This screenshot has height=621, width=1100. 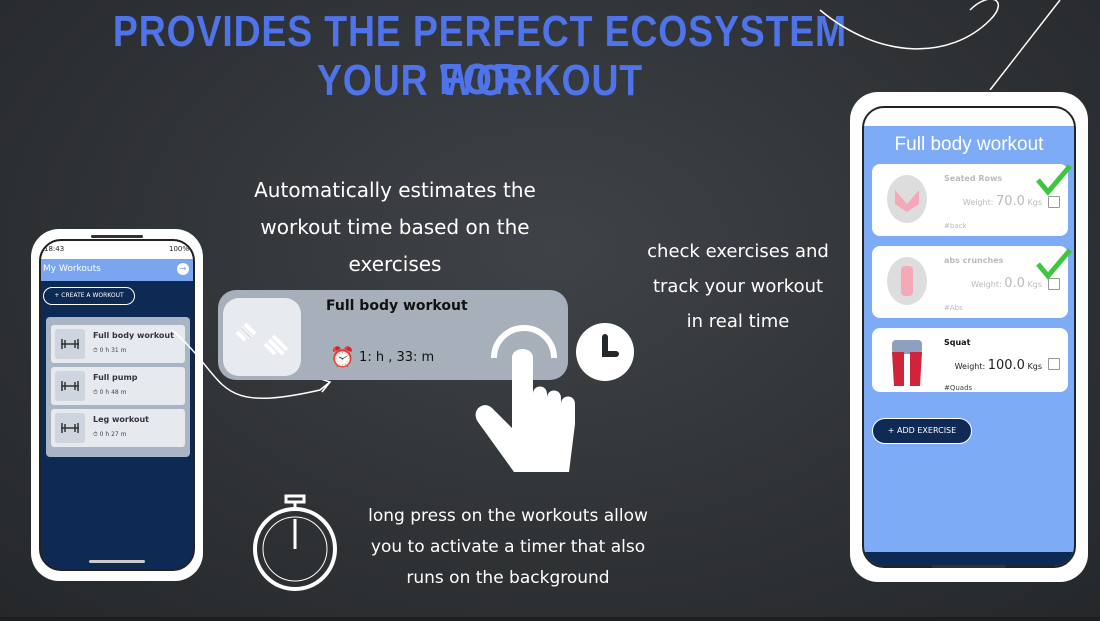 I want to click on check-caption-line: in real time, so click(x=738, y=321).